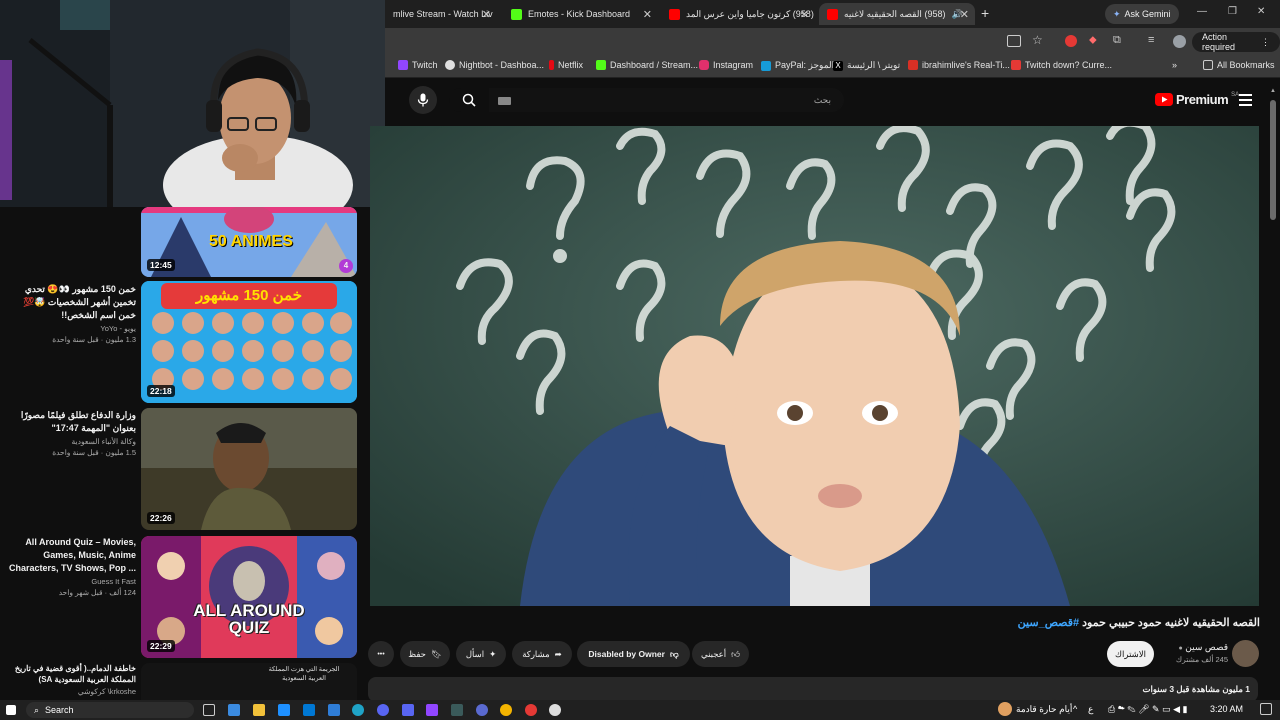  Describe the element at coordinates (566, 65) in the screenshot. I see `bookmark-netflix: Netflix` at that location.